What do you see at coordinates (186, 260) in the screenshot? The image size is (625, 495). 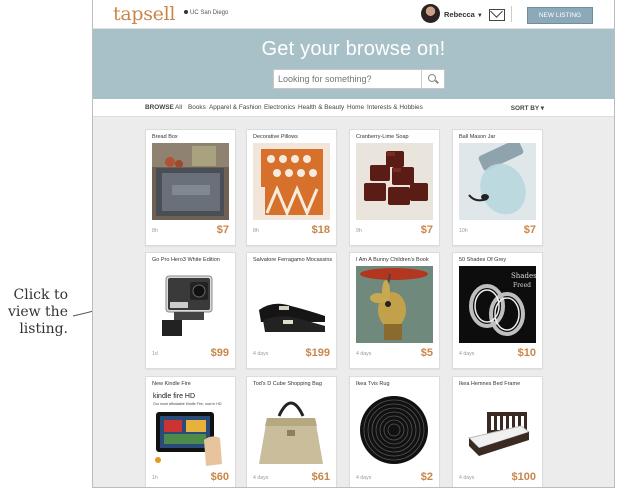 I see `listing-title: Go Pro Hero3 White Edition` at bounding box center [186, 260].